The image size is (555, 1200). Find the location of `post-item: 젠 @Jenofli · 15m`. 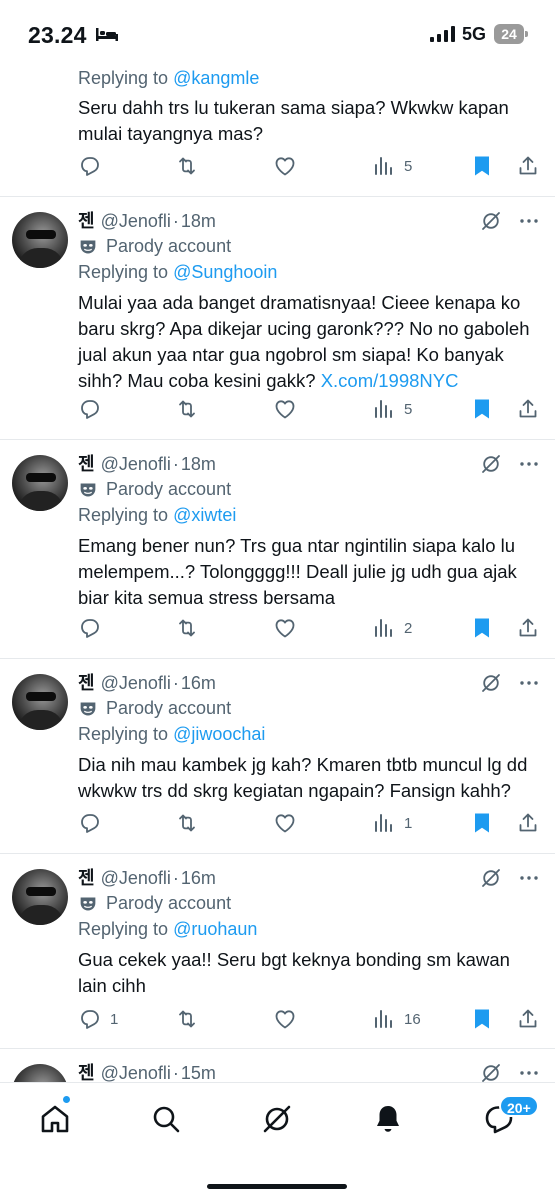

post-item: 젠 @Jenofli · 15m is located at coordinates (277, 1065).